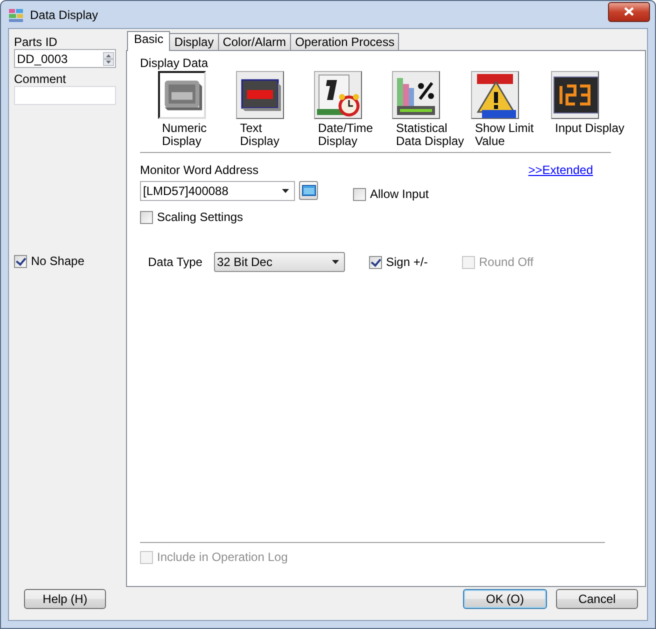 The width and height of the screenshot is (656, 629). What do you see at coordinates (65, 95) in the screenshot?
I see `comment-field` at bounding box center [65, 95].